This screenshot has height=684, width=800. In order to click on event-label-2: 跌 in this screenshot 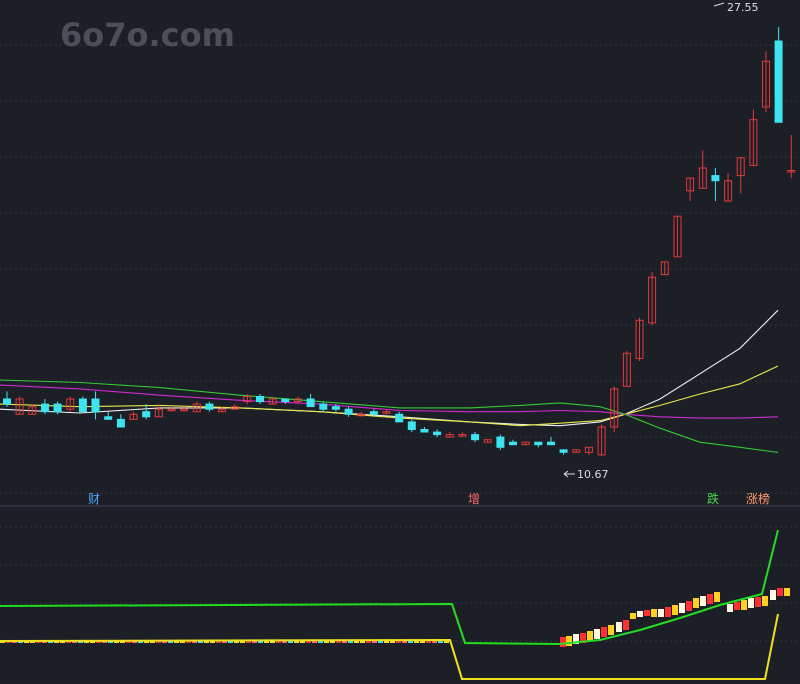, I will do `click(713, 498)`.